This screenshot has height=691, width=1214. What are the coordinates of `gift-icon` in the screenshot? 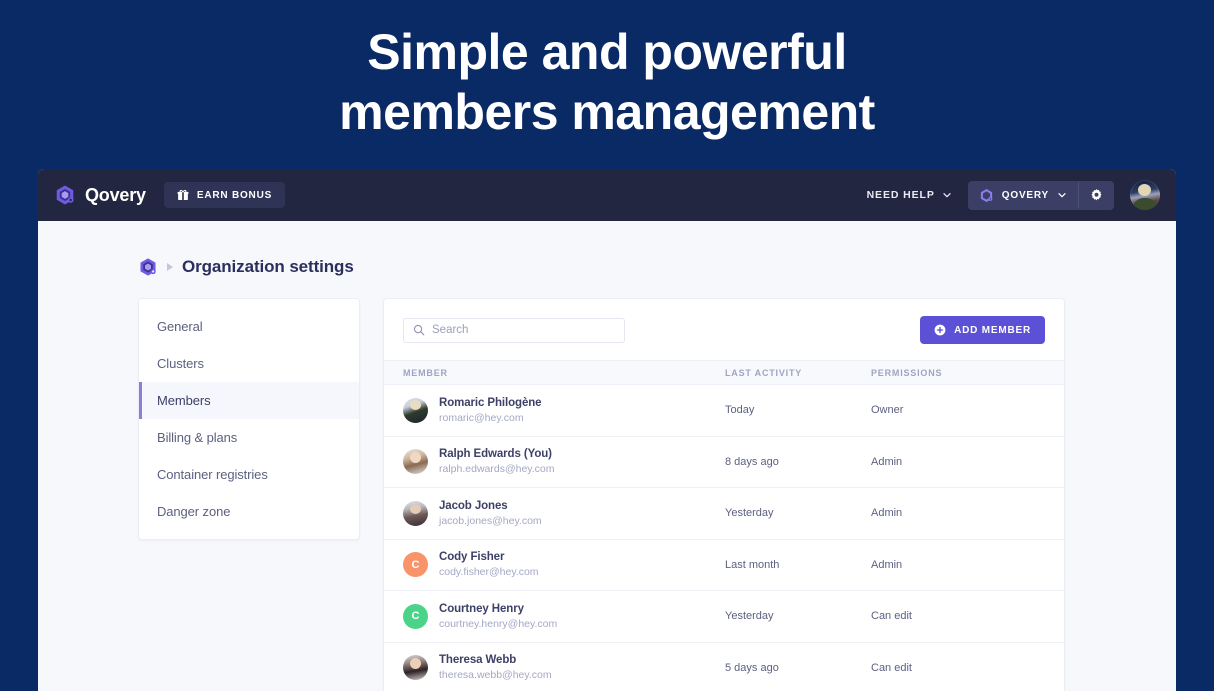 It's located at (183, 195).